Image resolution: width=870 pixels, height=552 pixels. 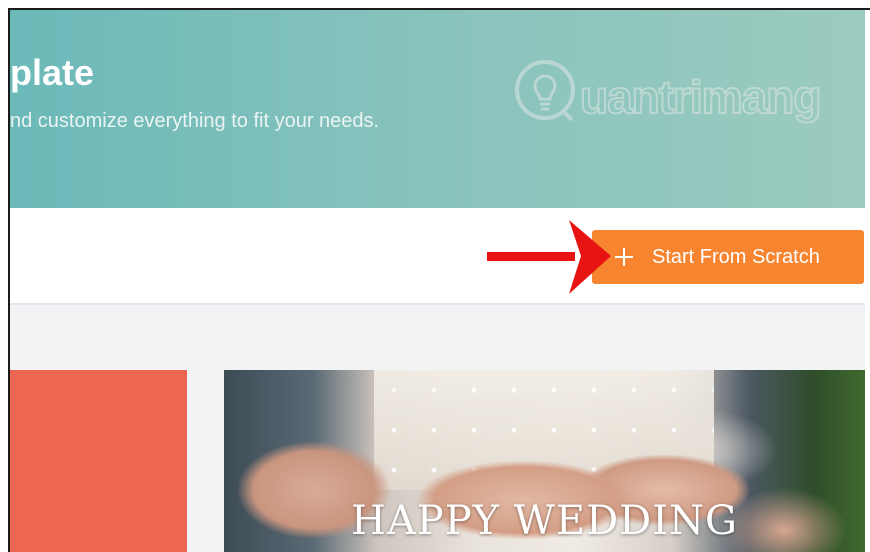 What do you see at coordinates (624, 257) in the screenshot?
I see `plus-icon` at bounding box center [624, 257].